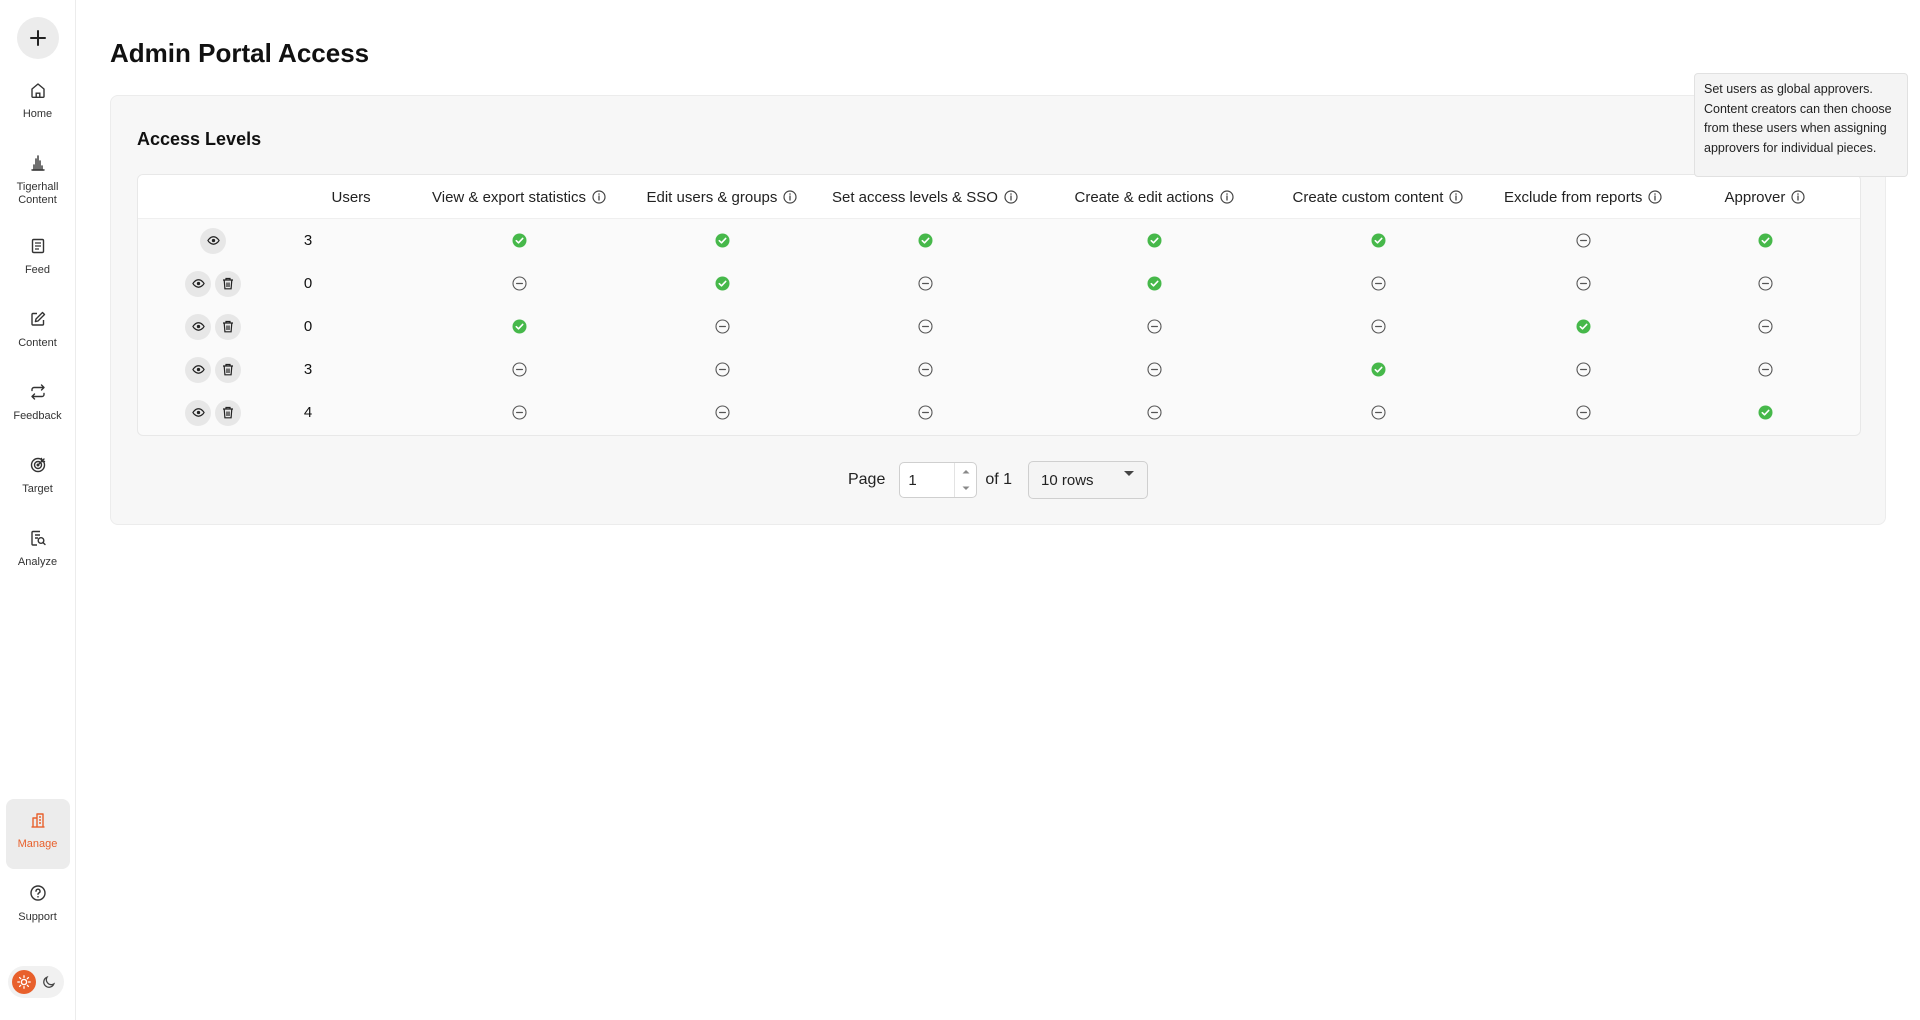  Describe the element at coordinates (965, 480) in the screenshot. I see `page-stepper` at that location.